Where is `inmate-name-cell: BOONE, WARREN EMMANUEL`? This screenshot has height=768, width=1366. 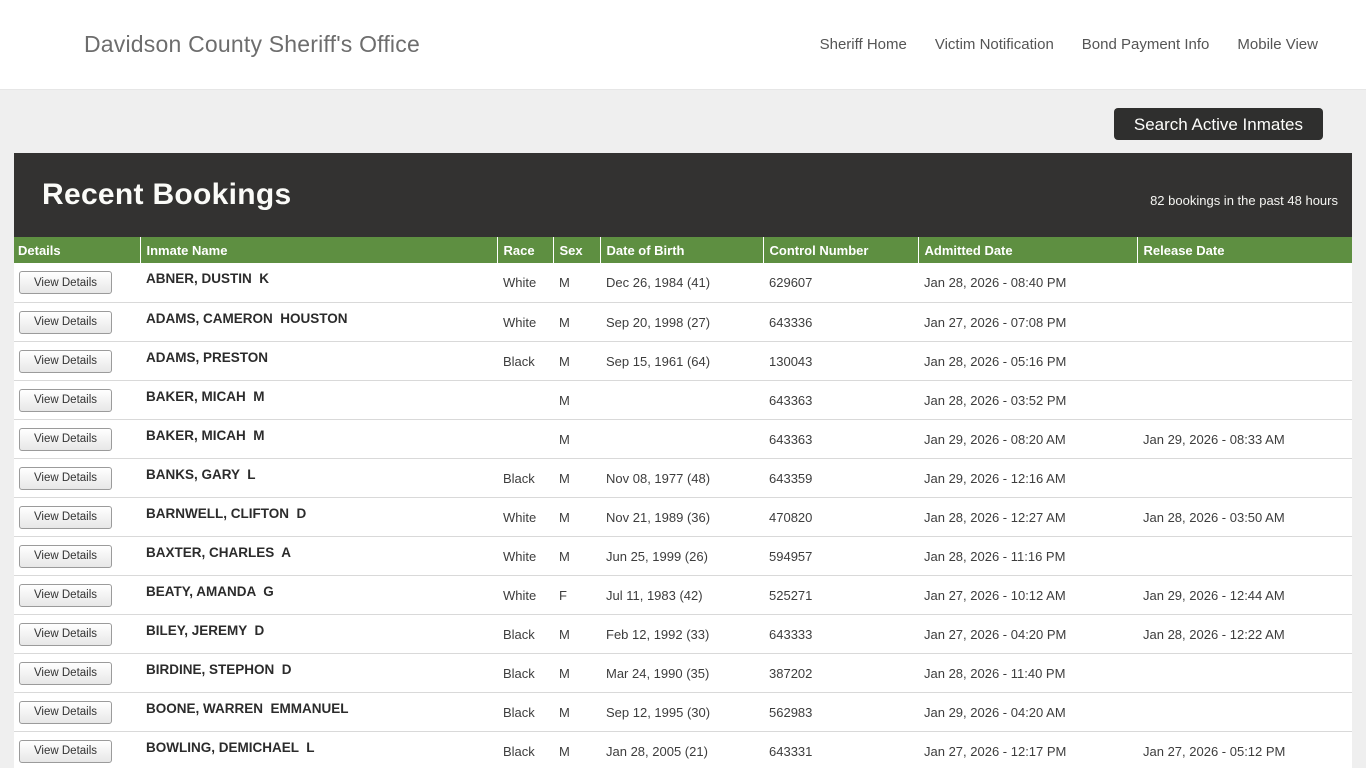 inmate-name-cell: BOONE, WARREN EMMANUEL is located at coordinates (247, 708).